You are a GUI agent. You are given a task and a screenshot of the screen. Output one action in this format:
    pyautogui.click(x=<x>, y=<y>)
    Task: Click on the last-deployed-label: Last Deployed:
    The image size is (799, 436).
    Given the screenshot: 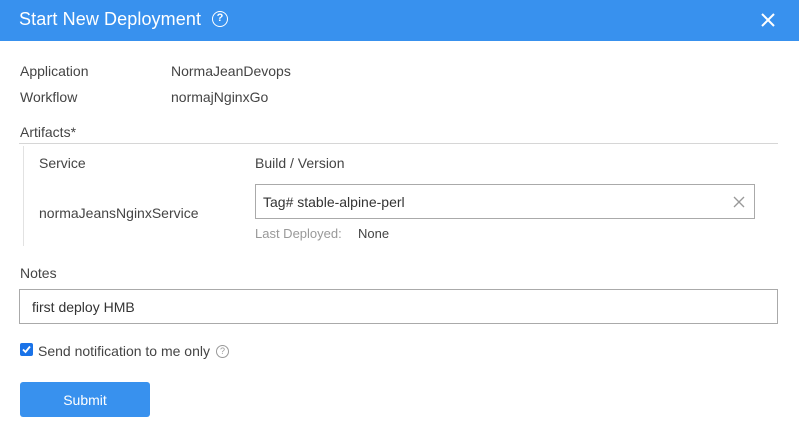 What is the action you would take?
    pyautogui.click(x=298, y=233)
    